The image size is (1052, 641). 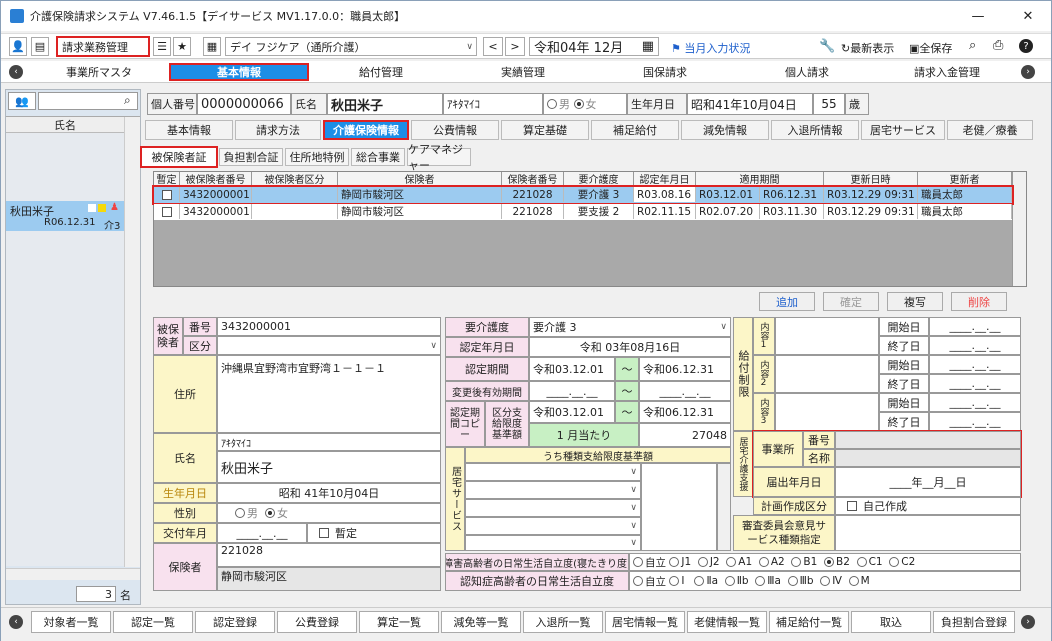 What do you see at coordinates (553, 543) in the screenshot?
I see `kind-select-5: ∨` at bounding box center [553, 543].